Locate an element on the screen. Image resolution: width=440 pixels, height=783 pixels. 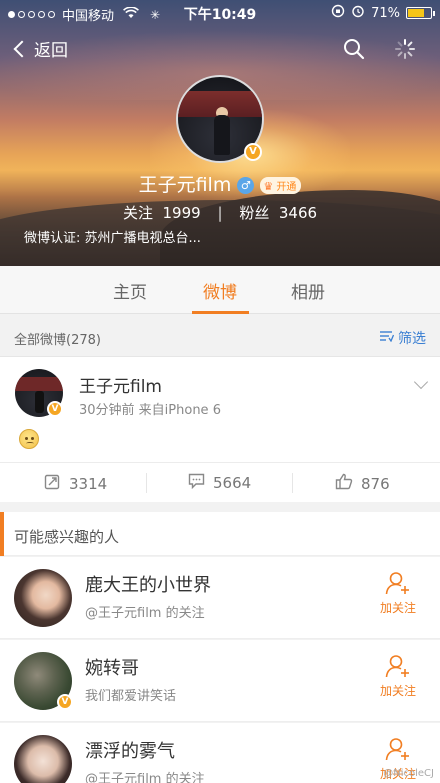
suggestions-header: 可能感兴趣的人 is located at coordinates (220, 534).